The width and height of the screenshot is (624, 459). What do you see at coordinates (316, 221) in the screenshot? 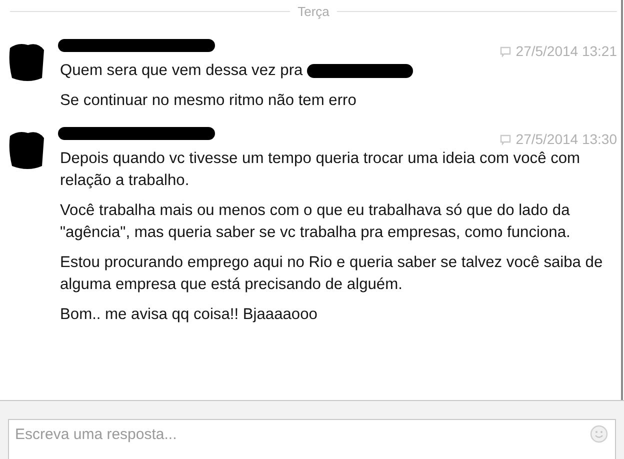
I see `message-text: Você trabalha mais ou menos com o que eu trabalhava só que do lado da "agência", mas queria saber se vc trabalha pra empresas, como funciona.` at bounding box center [316, 221].